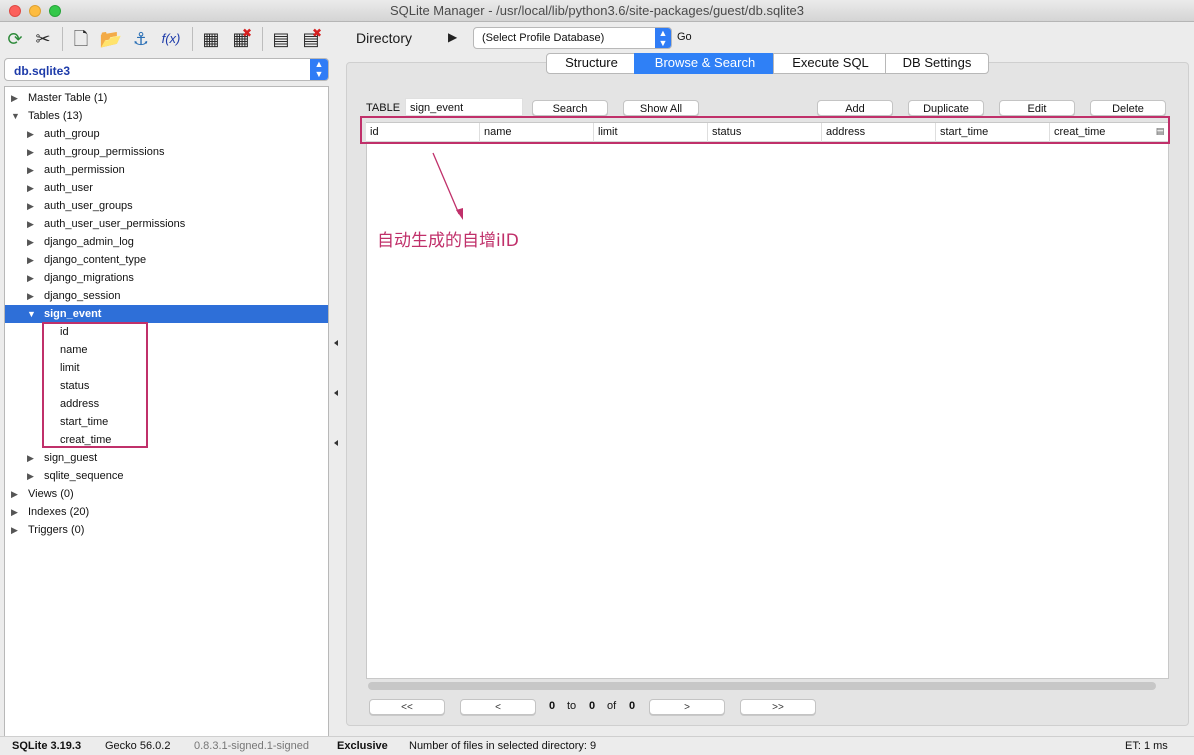  I want to click on tab-db-settings: DB Settings, so click(937, 63).